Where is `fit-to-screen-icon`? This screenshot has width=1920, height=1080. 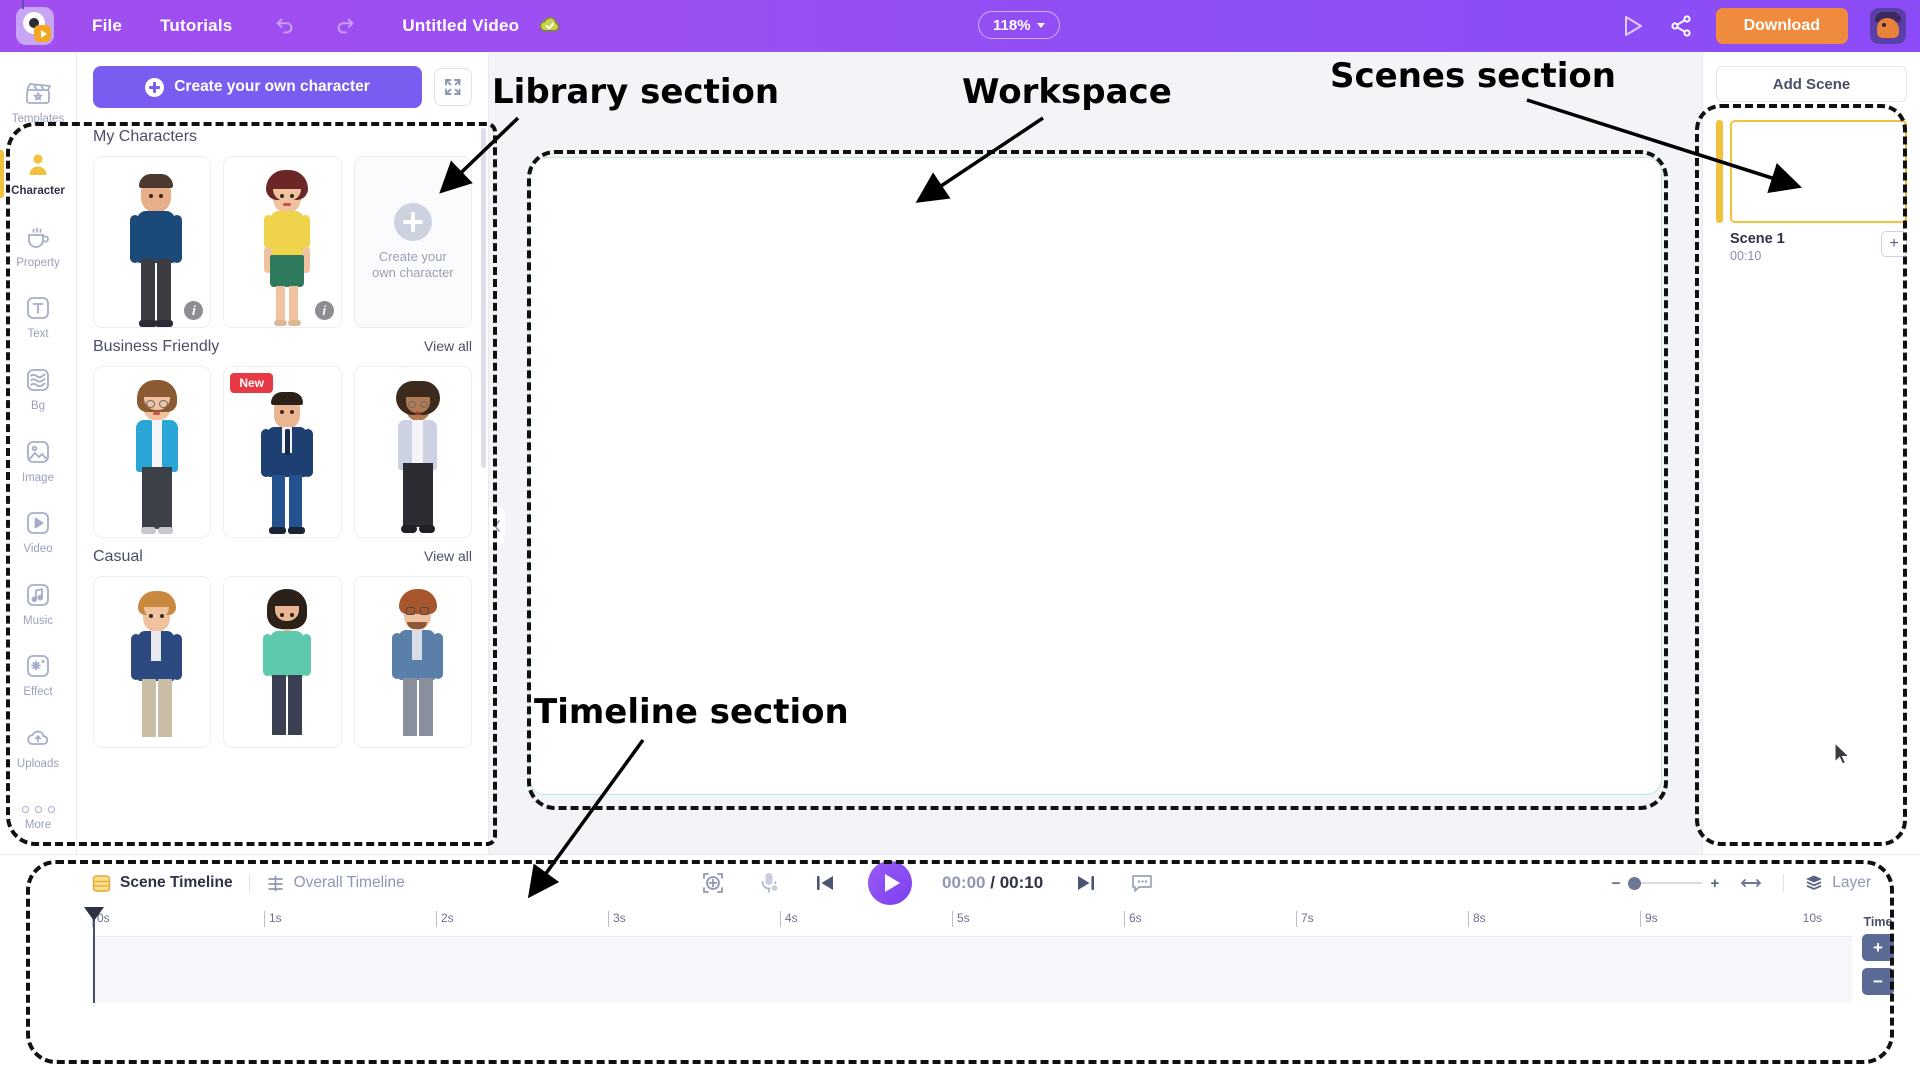 fit-to-screen-icon is located at coordinates (713, 883).